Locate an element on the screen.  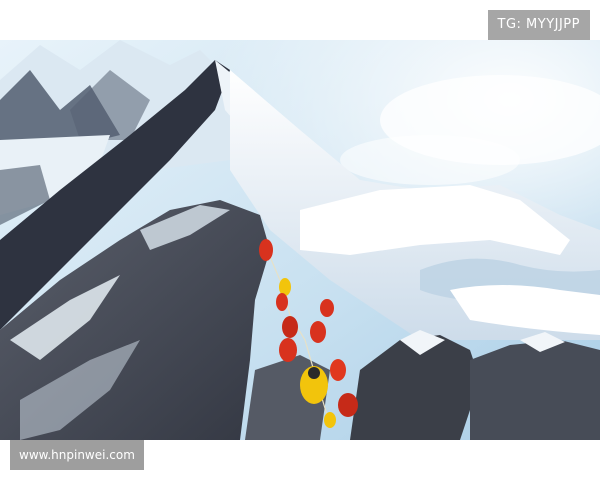
climber-yellow is located at coordinates (330, 420).